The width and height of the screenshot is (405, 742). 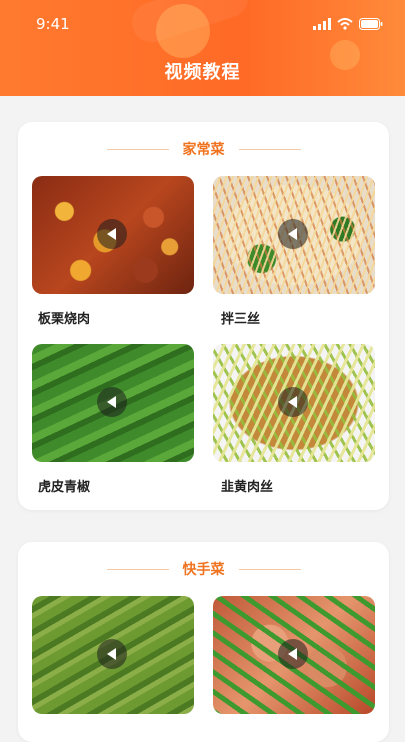 I want to click on section-title: 快手菜, so click(x=203, y=570).